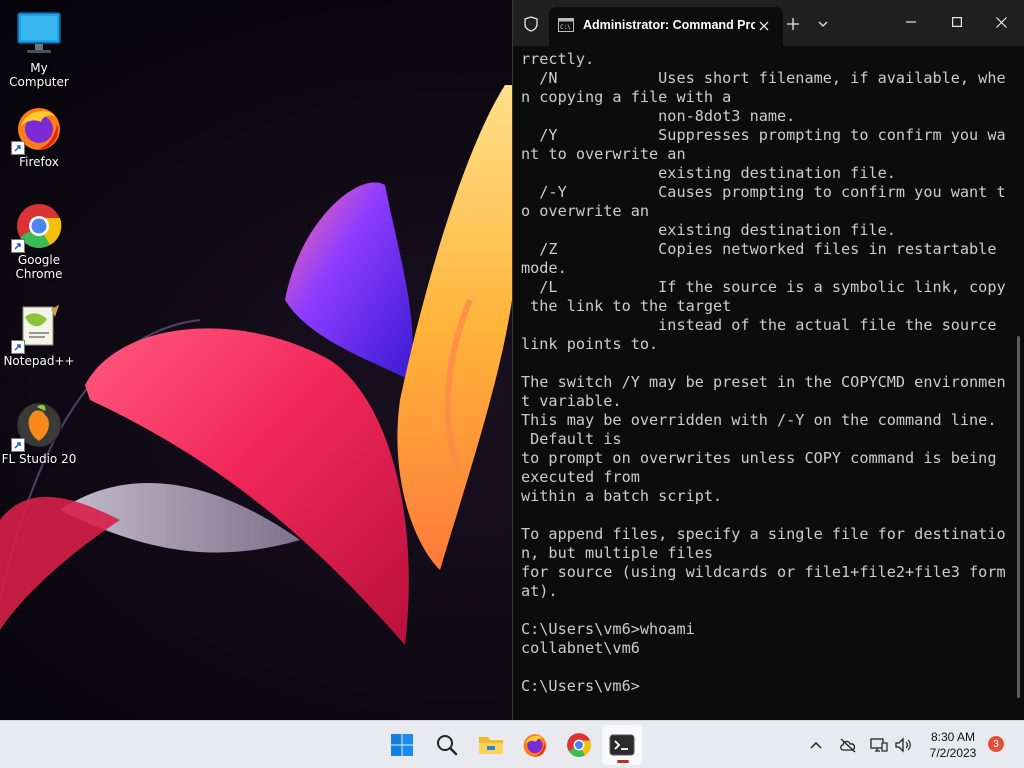  I want to click on terminal-titlebar: C:\ Administrator: Command Prompt, so click(768, 23).